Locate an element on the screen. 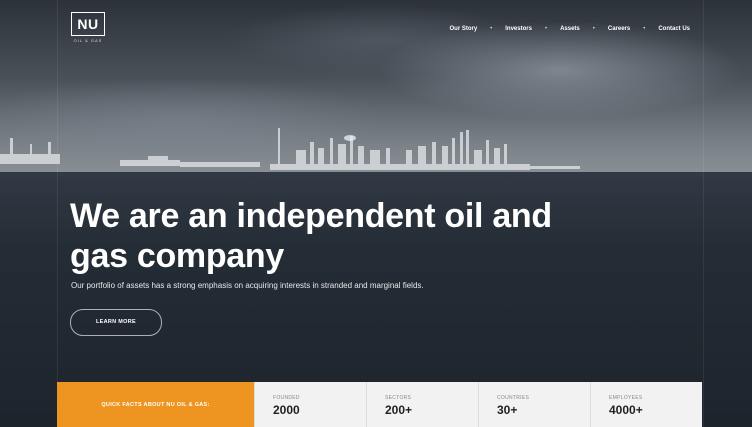 The height and width of the screenshot is (427, 752). fact-sectors: SECTORS 200+ is located at coordinates (422, 404).